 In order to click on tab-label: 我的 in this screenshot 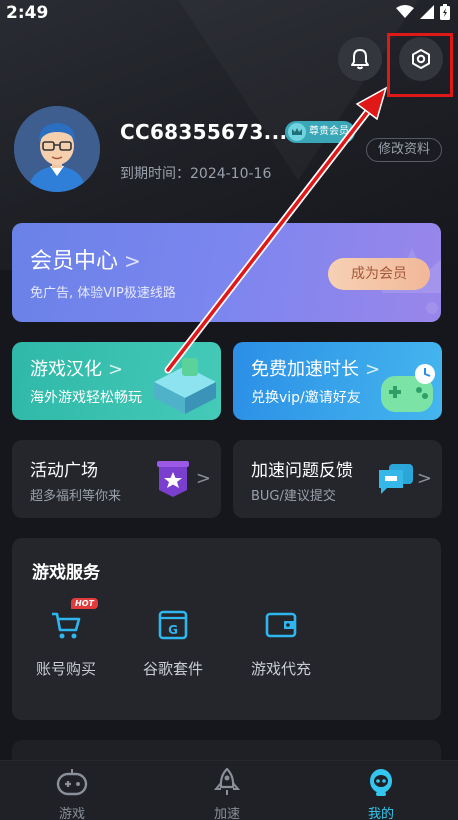, I will do `click(380, 813)`.